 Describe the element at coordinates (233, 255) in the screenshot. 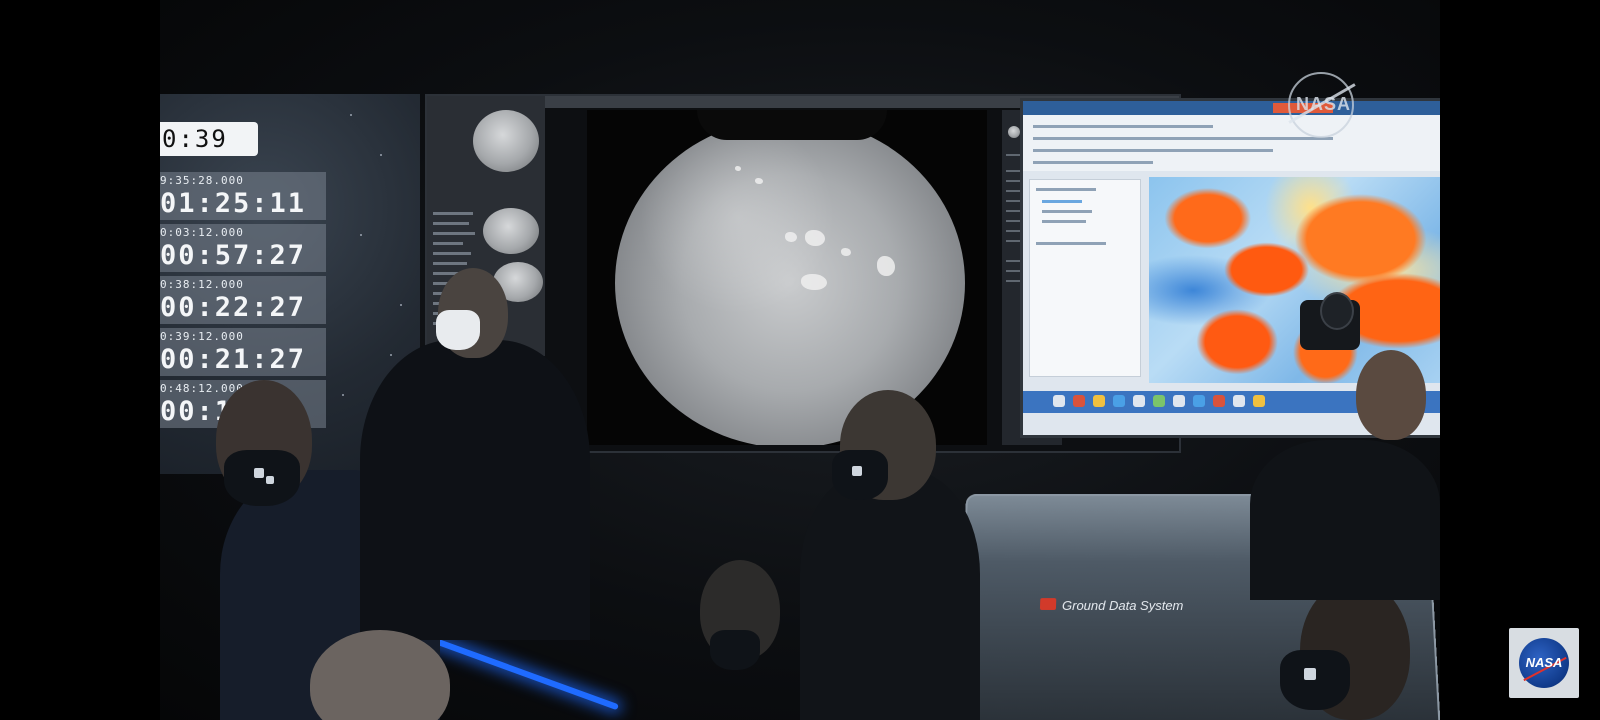

I see `clock-countdown: 00:57:27` at that location.